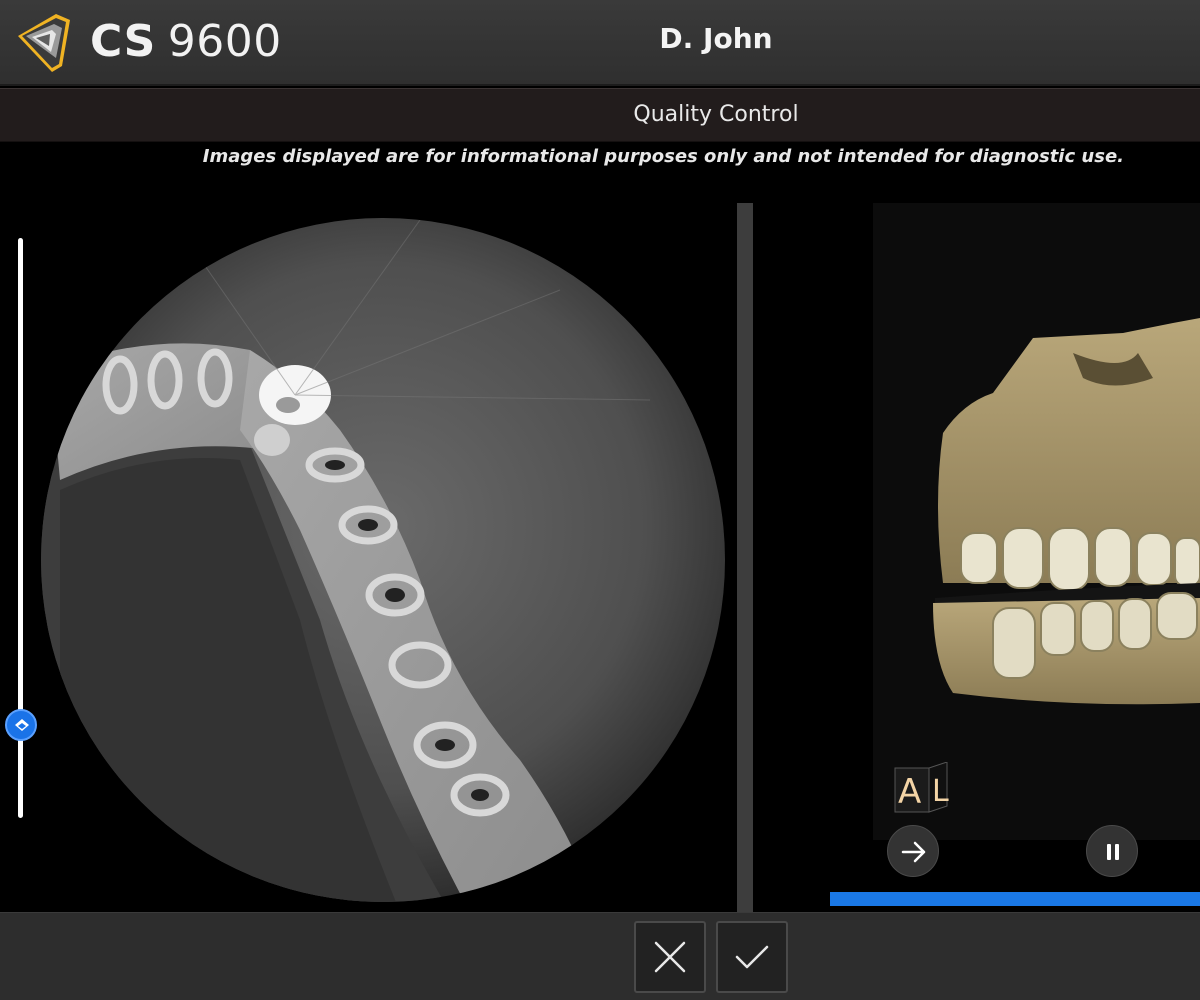 This screenshot has width=1200, height=1000. I want to click on close-icon, so click(670, 957).